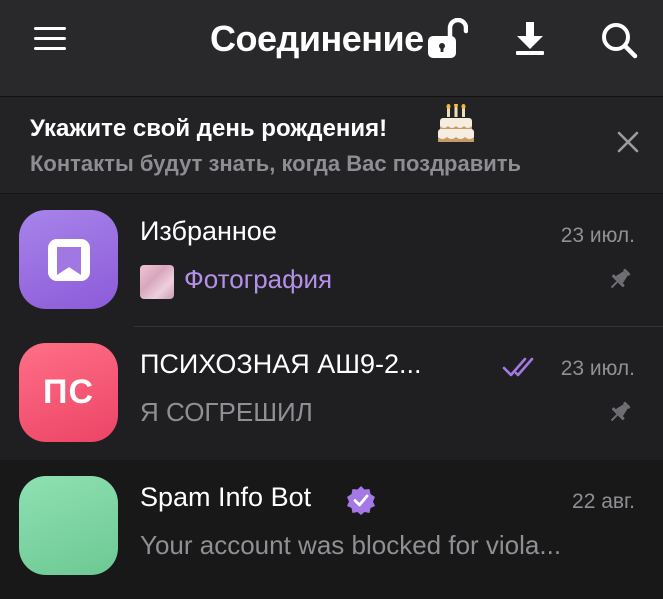  What do you see at coordinates (317, 38) in the screenshot?
I see `page-title: Соединение` at bounding box center [317, 38].